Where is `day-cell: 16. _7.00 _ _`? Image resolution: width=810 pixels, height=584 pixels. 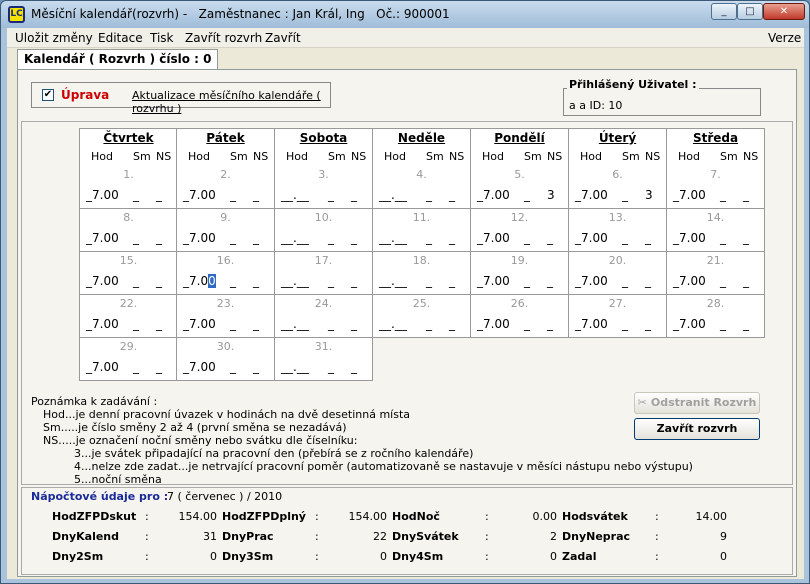
day-cell: 16. _7.00 _ _ is located at coordinates (226, 273).